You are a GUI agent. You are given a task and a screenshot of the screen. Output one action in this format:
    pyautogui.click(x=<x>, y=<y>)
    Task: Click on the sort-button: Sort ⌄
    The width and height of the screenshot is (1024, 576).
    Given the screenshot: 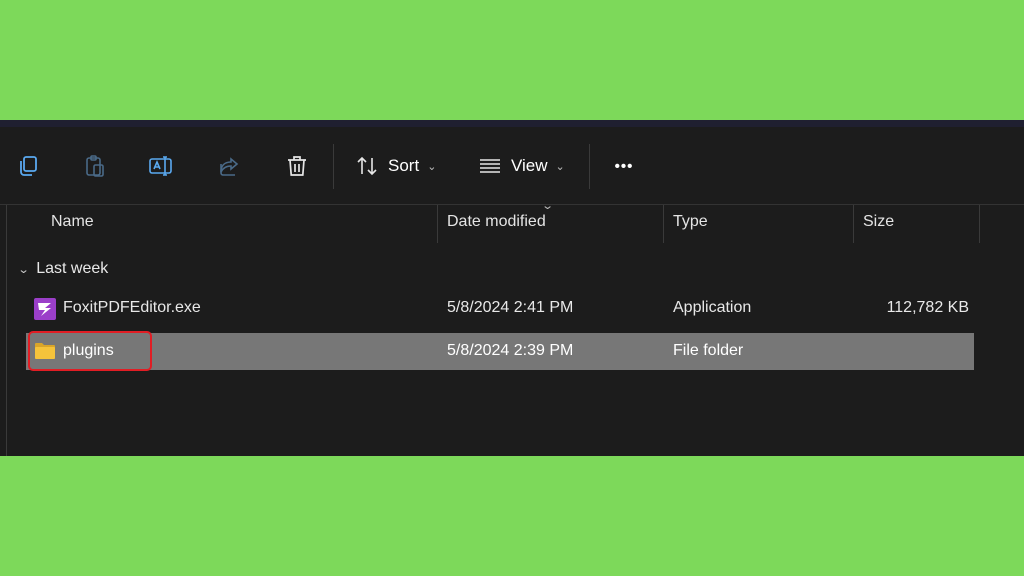 What is the action you would take?
    pyautogui.click(x=395, y=166)
    